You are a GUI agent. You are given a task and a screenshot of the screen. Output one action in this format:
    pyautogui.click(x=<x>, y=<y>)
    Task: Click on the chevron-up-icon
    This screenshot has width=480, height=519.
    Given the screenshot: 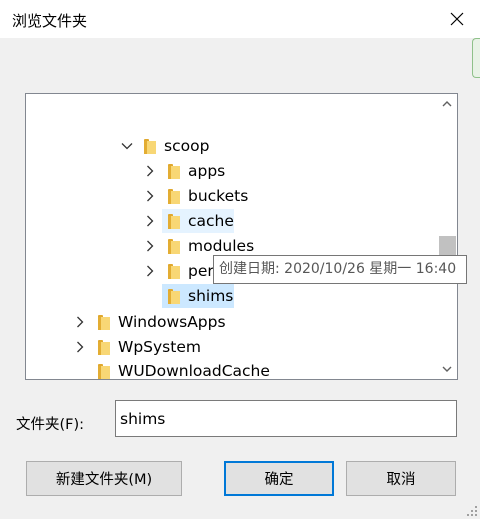 What is the action you would take?
    pyautogui.click(x=447, y=104)
    